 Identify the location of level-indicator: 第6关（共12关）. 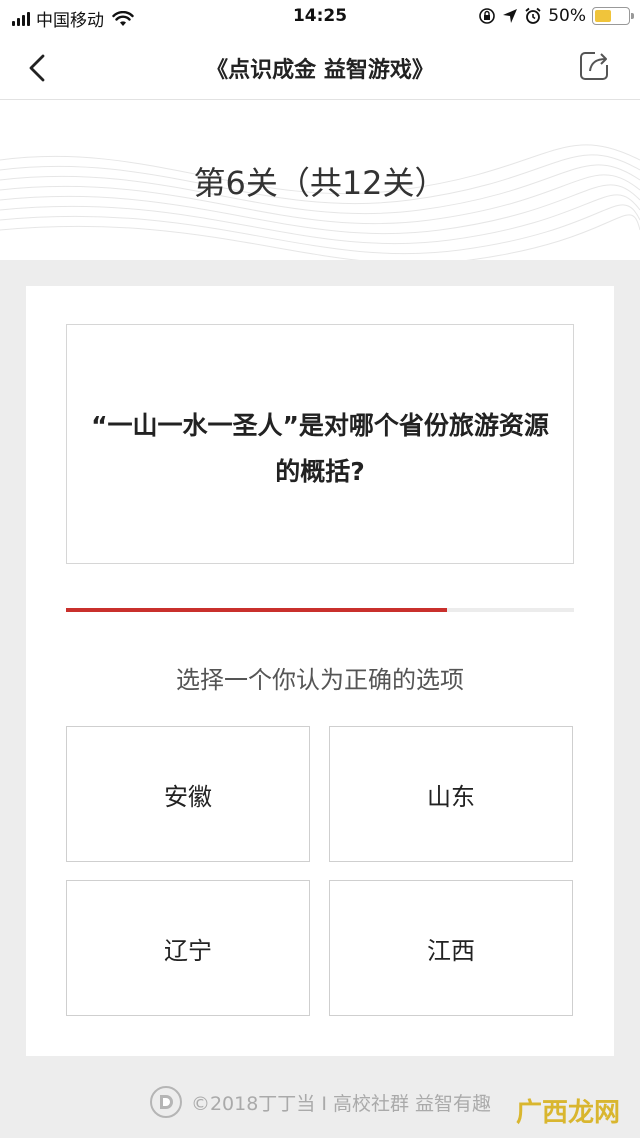
(320, 183).